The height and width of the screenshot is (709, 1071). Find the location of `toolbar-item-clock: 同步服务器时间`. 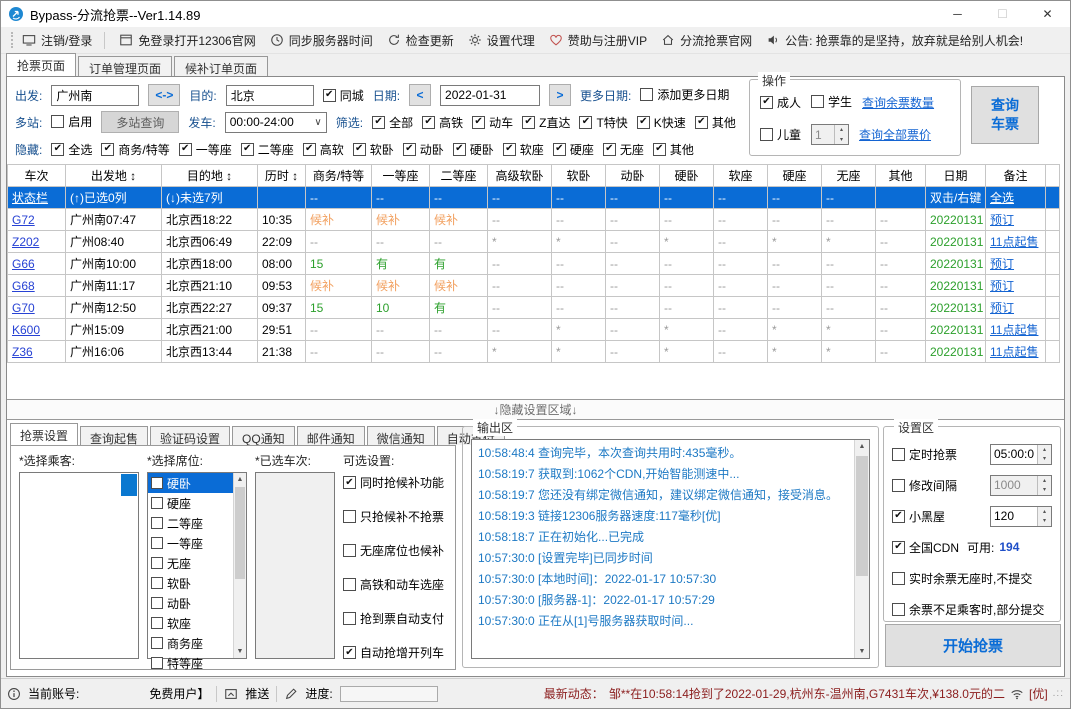

toolbar-item-clock: 同步服务器时间 is located at coordinates (321, 40).